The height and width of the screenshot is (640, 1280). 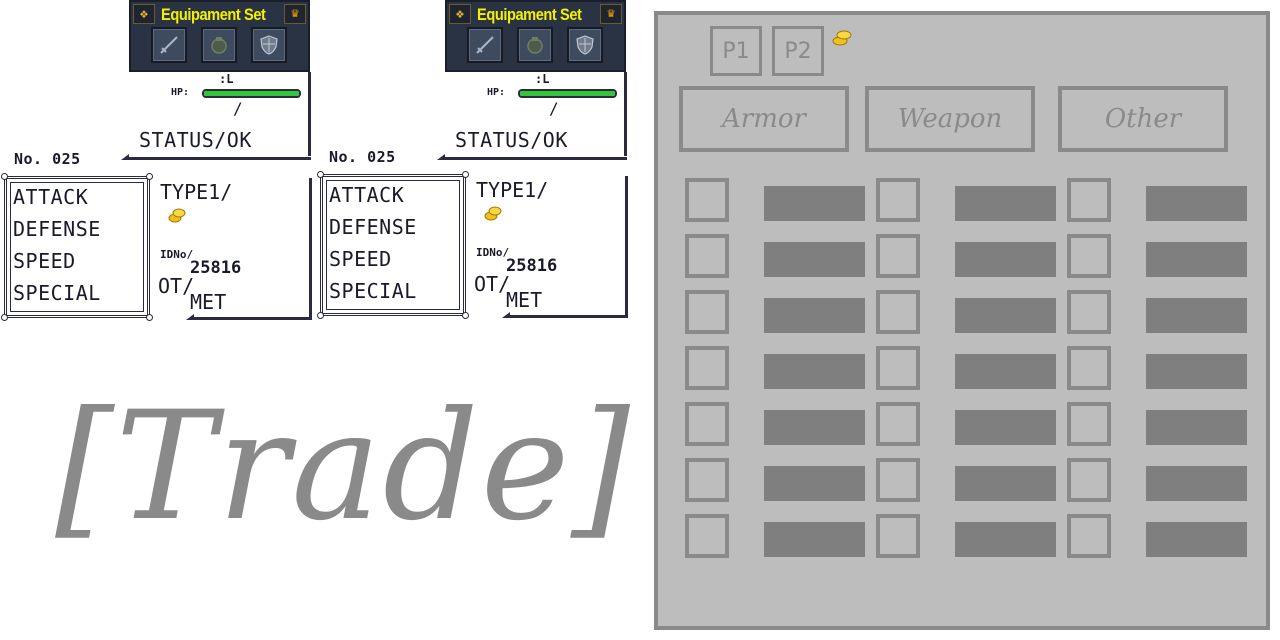 I want to click on tab-other: Other, so click(x=1143, y=119).